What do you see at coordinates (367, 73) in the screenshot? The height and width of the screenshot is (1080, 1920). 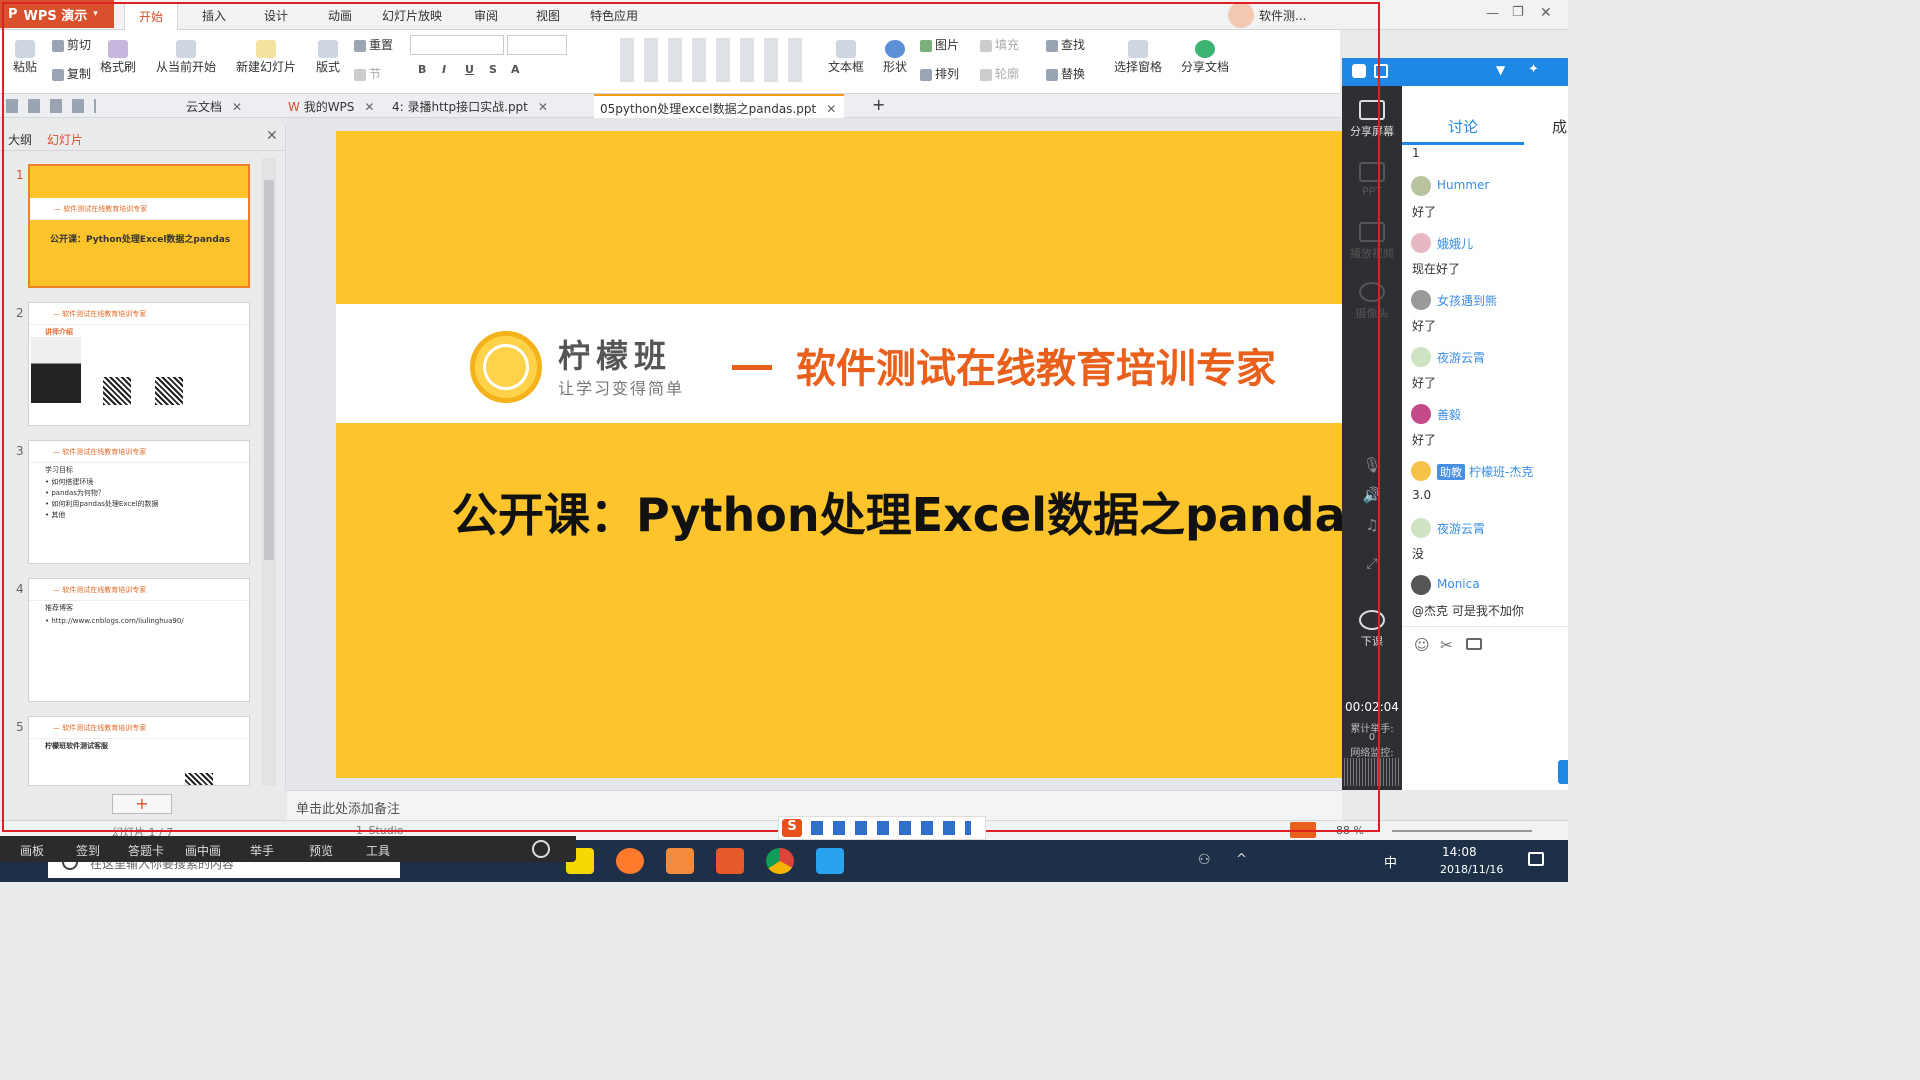 I see `section-button: 节` at bounding box center [367, 73].